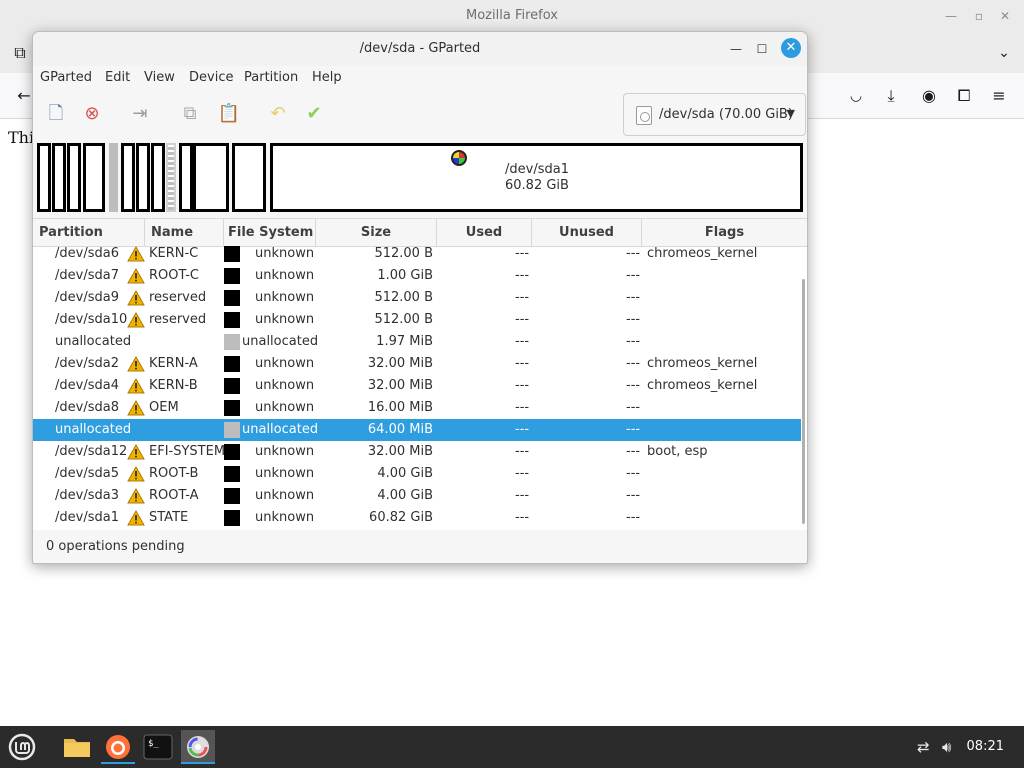 Image resolution: width=1024 pixels, height=768 pixels. I want to click on table-row: unallocated unallocated 64.00 MiB --- ---, so click(417, 430).